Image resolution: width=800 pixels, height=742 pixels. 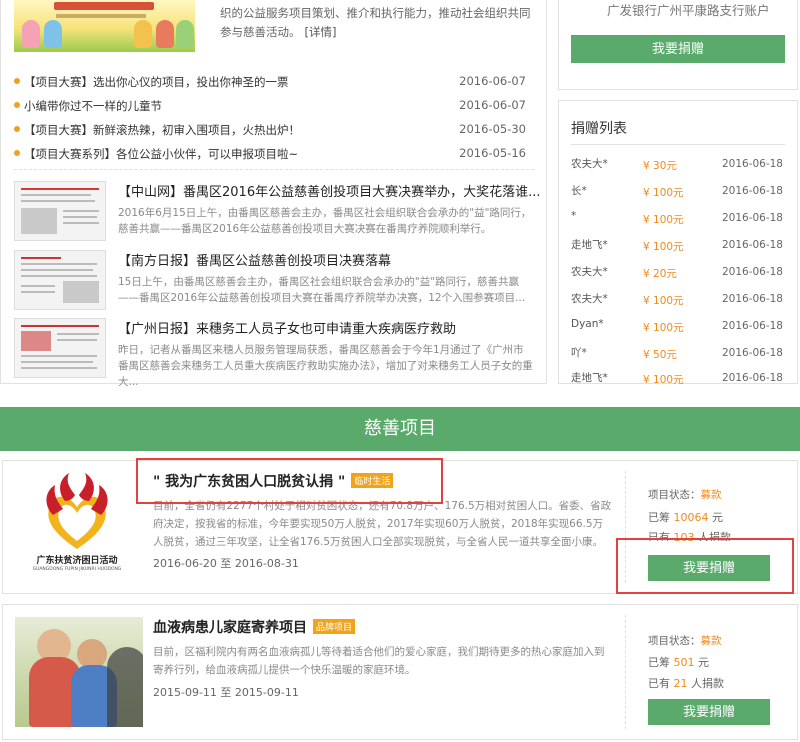 I want to click on section-title-bar: 慈善项目, so click(x=400, y=429).